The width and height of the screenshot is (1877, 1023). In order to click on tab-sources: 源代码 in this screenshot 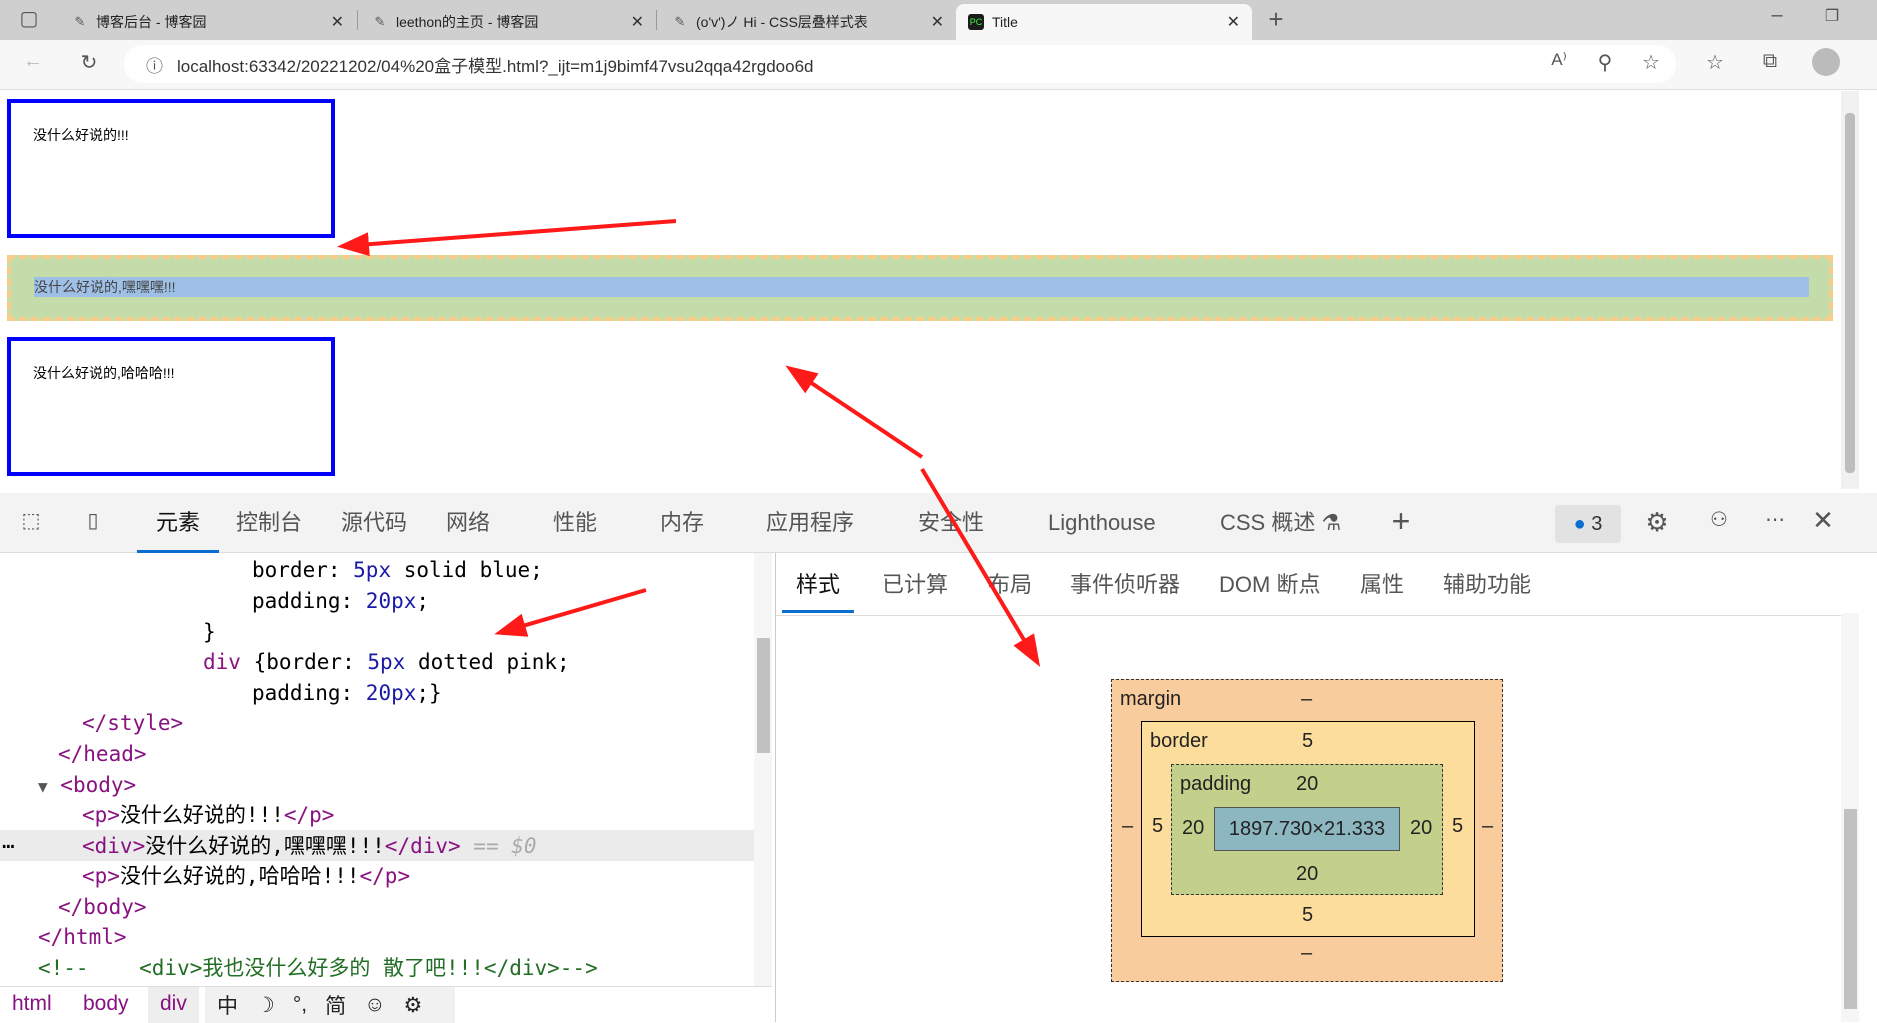, I will do `click(374, 523)`.